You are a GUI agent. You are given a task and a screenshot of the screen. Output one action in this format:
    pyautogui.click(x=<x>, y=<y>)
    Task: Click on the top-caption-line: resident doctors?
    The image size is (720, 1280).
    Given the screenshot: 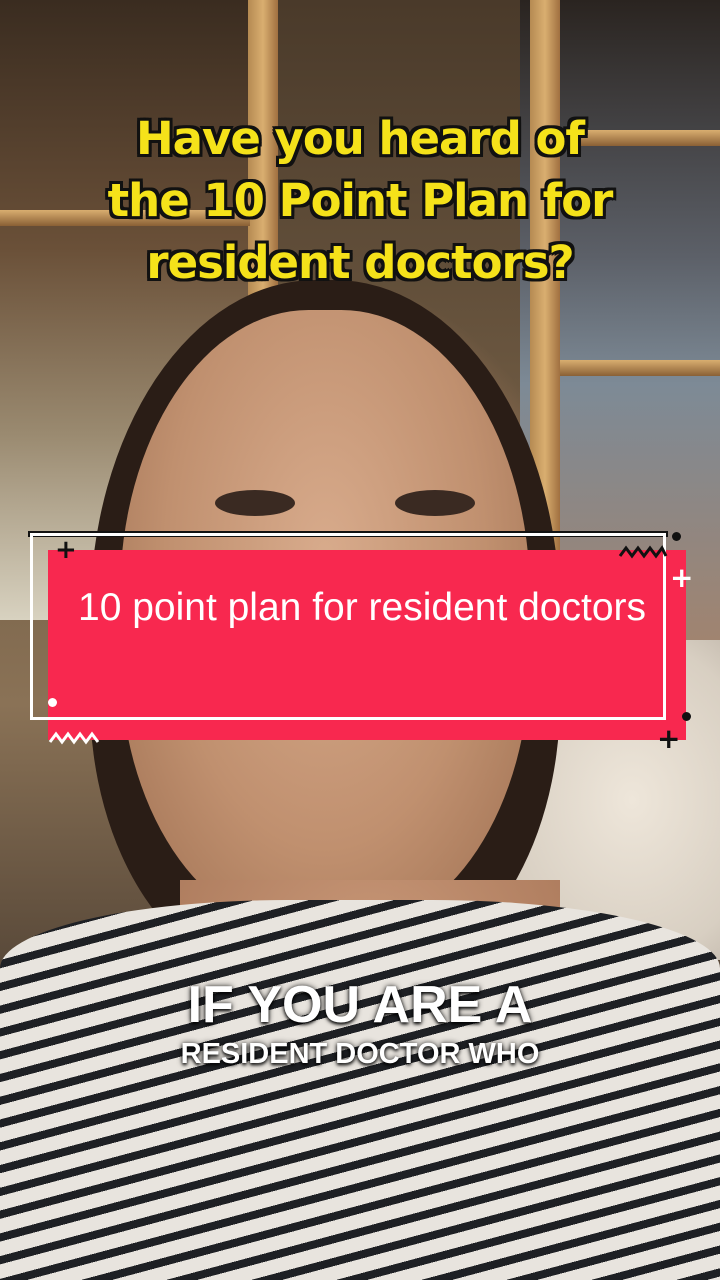 What is the action you would take?
    pyautogui.click(x=360, y=262)
    